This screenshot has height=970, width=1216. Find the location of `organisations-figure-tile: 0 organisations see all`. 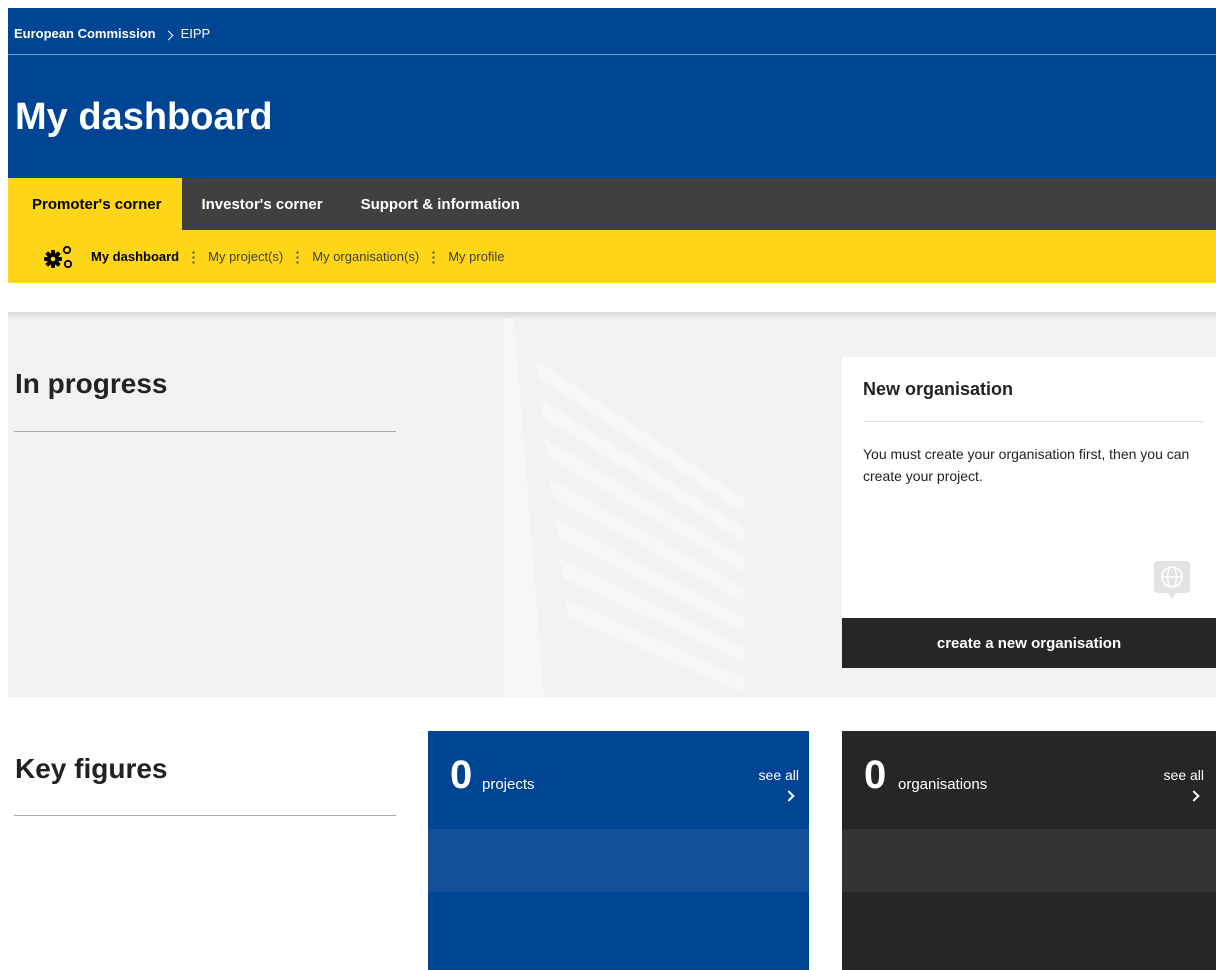

organisations-figure-tile: 0 organisations see all is located at coordinates (1029, 850).